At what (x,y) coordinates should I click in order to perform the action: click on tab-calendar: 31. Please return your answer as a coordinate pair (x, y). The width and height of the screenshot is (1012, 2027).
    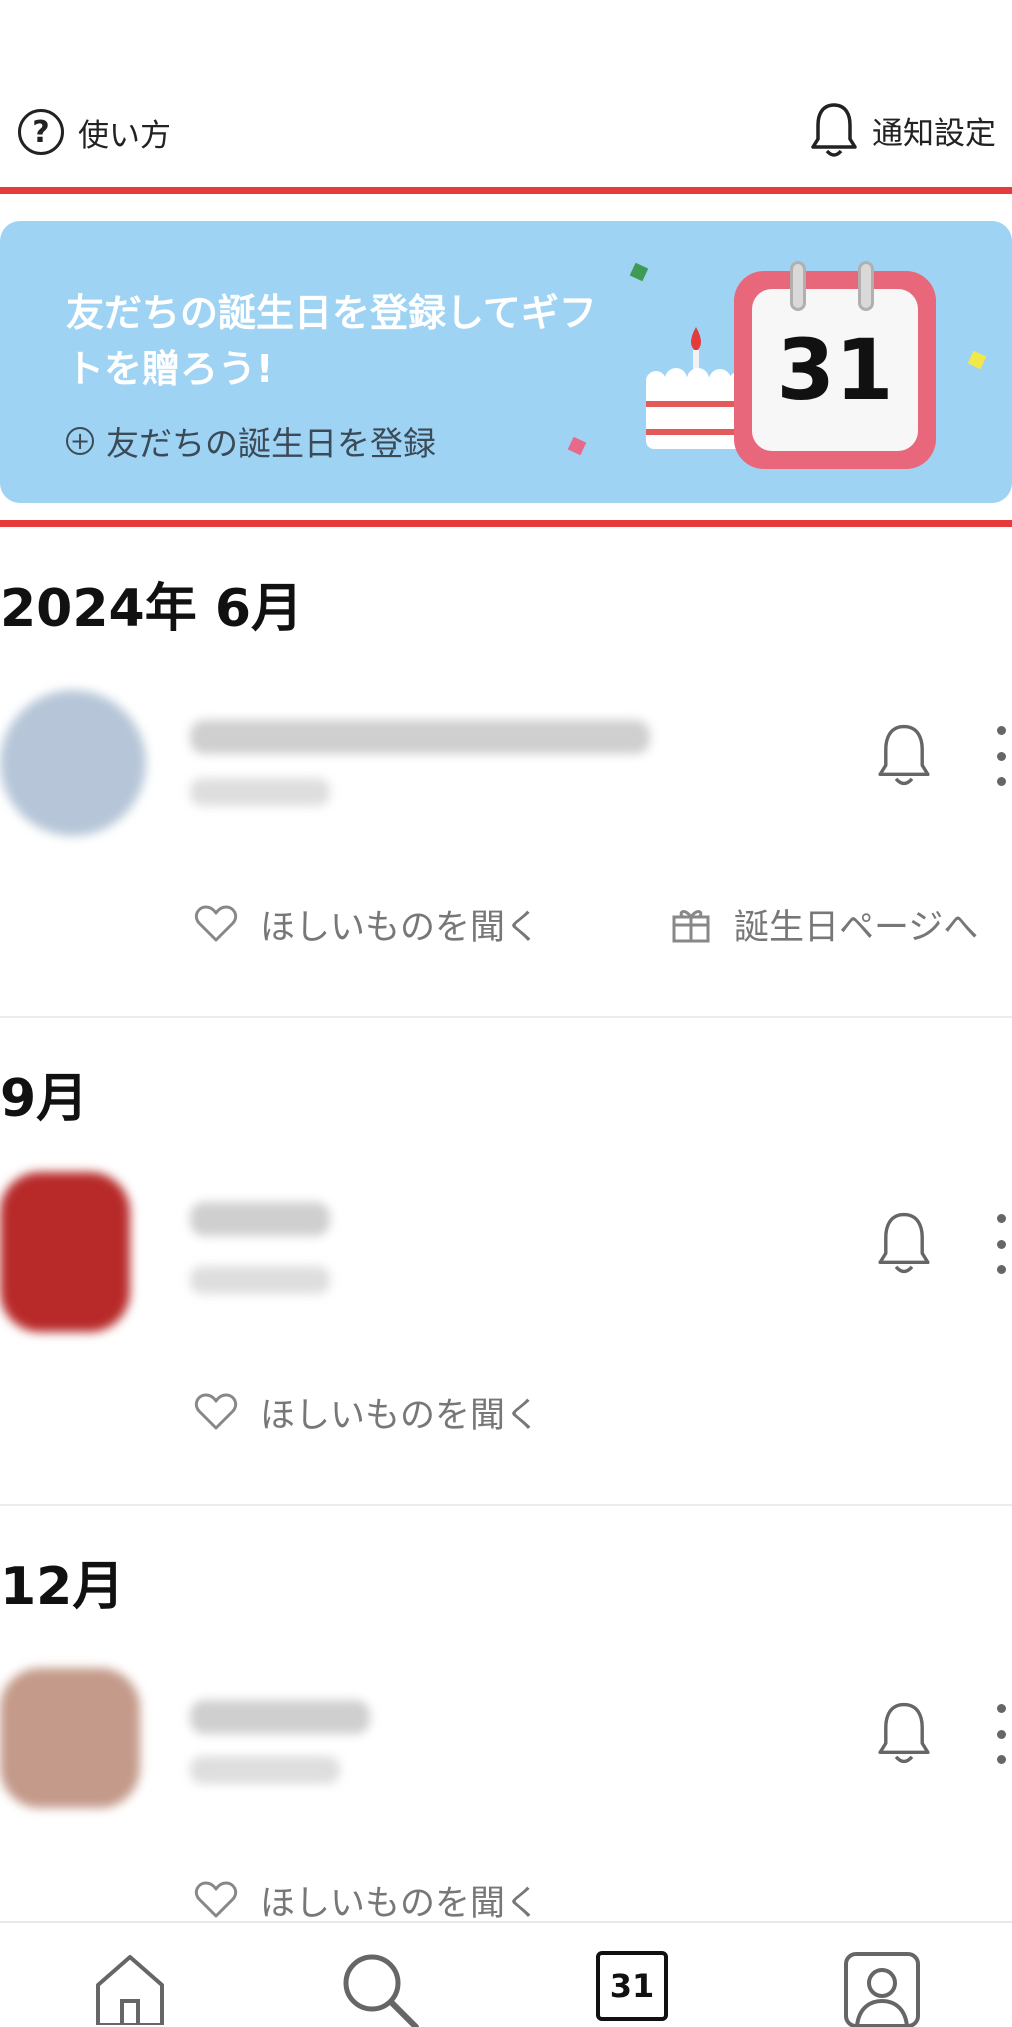
    Looking at the image, I should click on (632, 1989).